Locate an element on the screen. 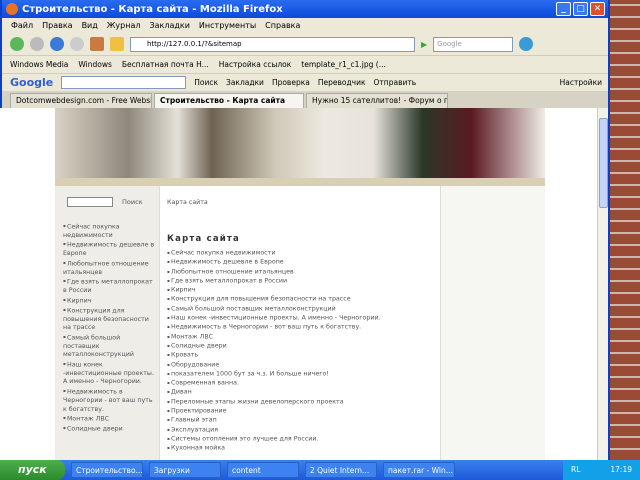 The image size is (640, 480). bookmark-item: Windows is located at coordinates (94, 64).